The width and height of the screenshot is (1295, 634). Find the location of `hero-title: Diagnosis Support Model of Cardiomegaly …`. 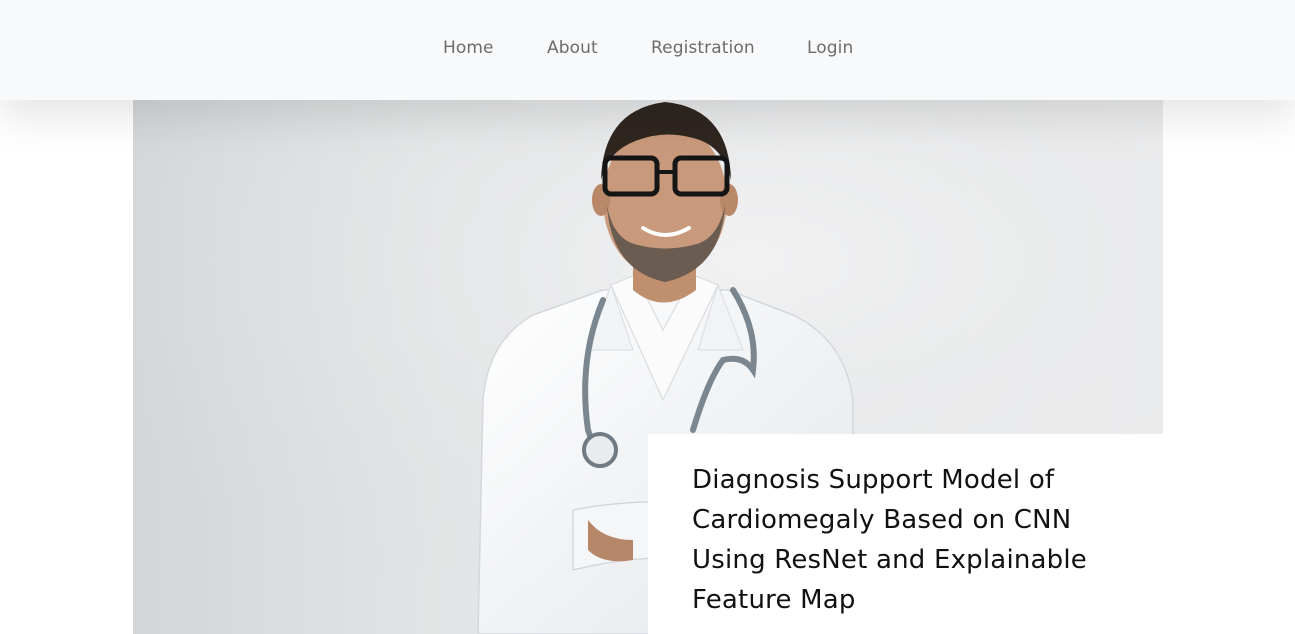

hero-title: Diagnosis Support Model of Cardiomegaly … is located at coordinates (890, 540).